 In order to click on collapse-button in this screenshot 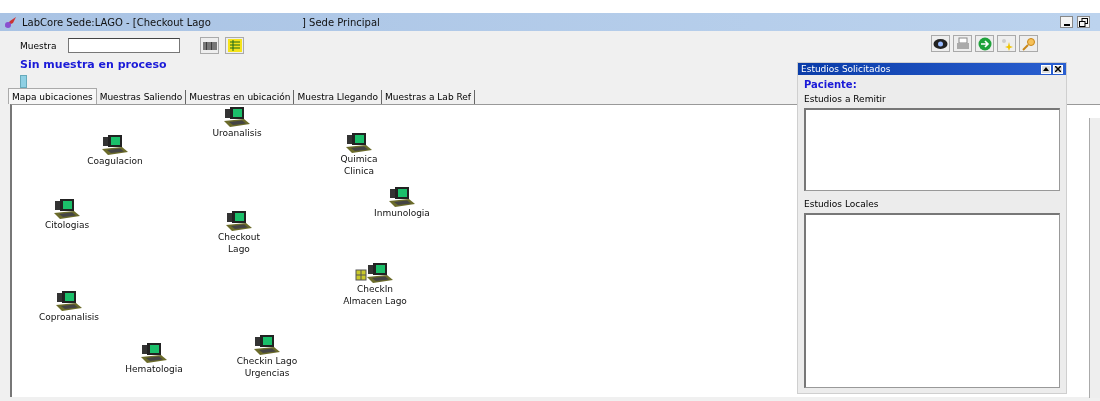, I will do `click(1046, 69)`.